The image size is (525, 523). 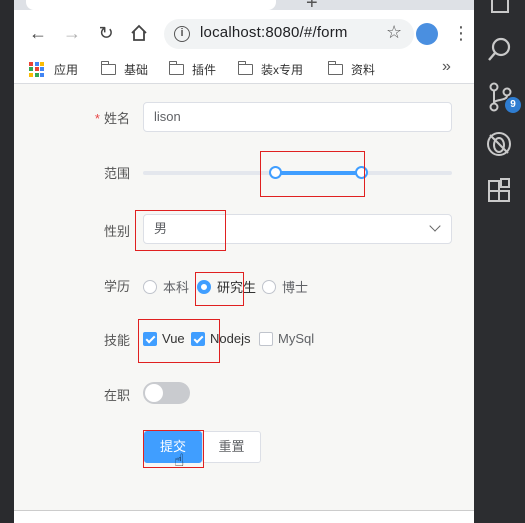 I want to click on bookmark-folder: 插件, so click(x=192, y=69).